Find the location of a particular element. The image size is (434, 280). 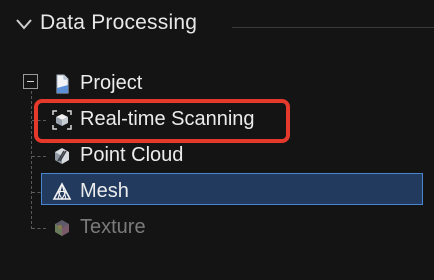

chevron-down-icon is located at coordinates (24, 24).